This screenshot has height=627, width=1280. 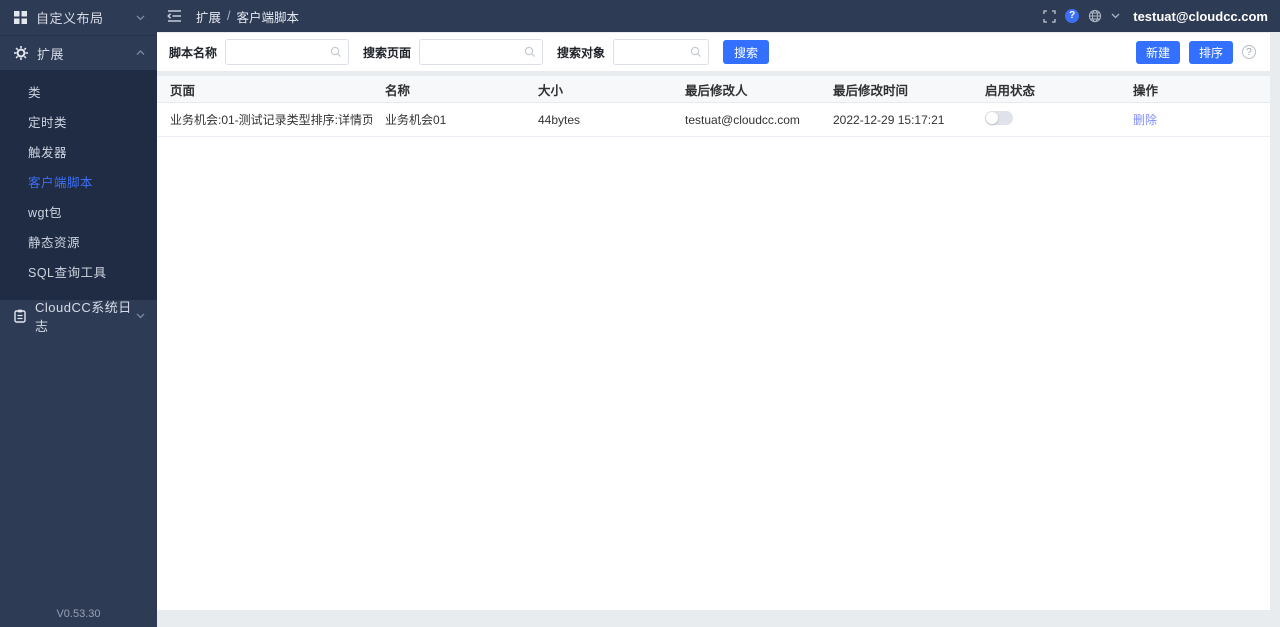 I want to click on help-icon: ?, so click(x=1072, y=16).